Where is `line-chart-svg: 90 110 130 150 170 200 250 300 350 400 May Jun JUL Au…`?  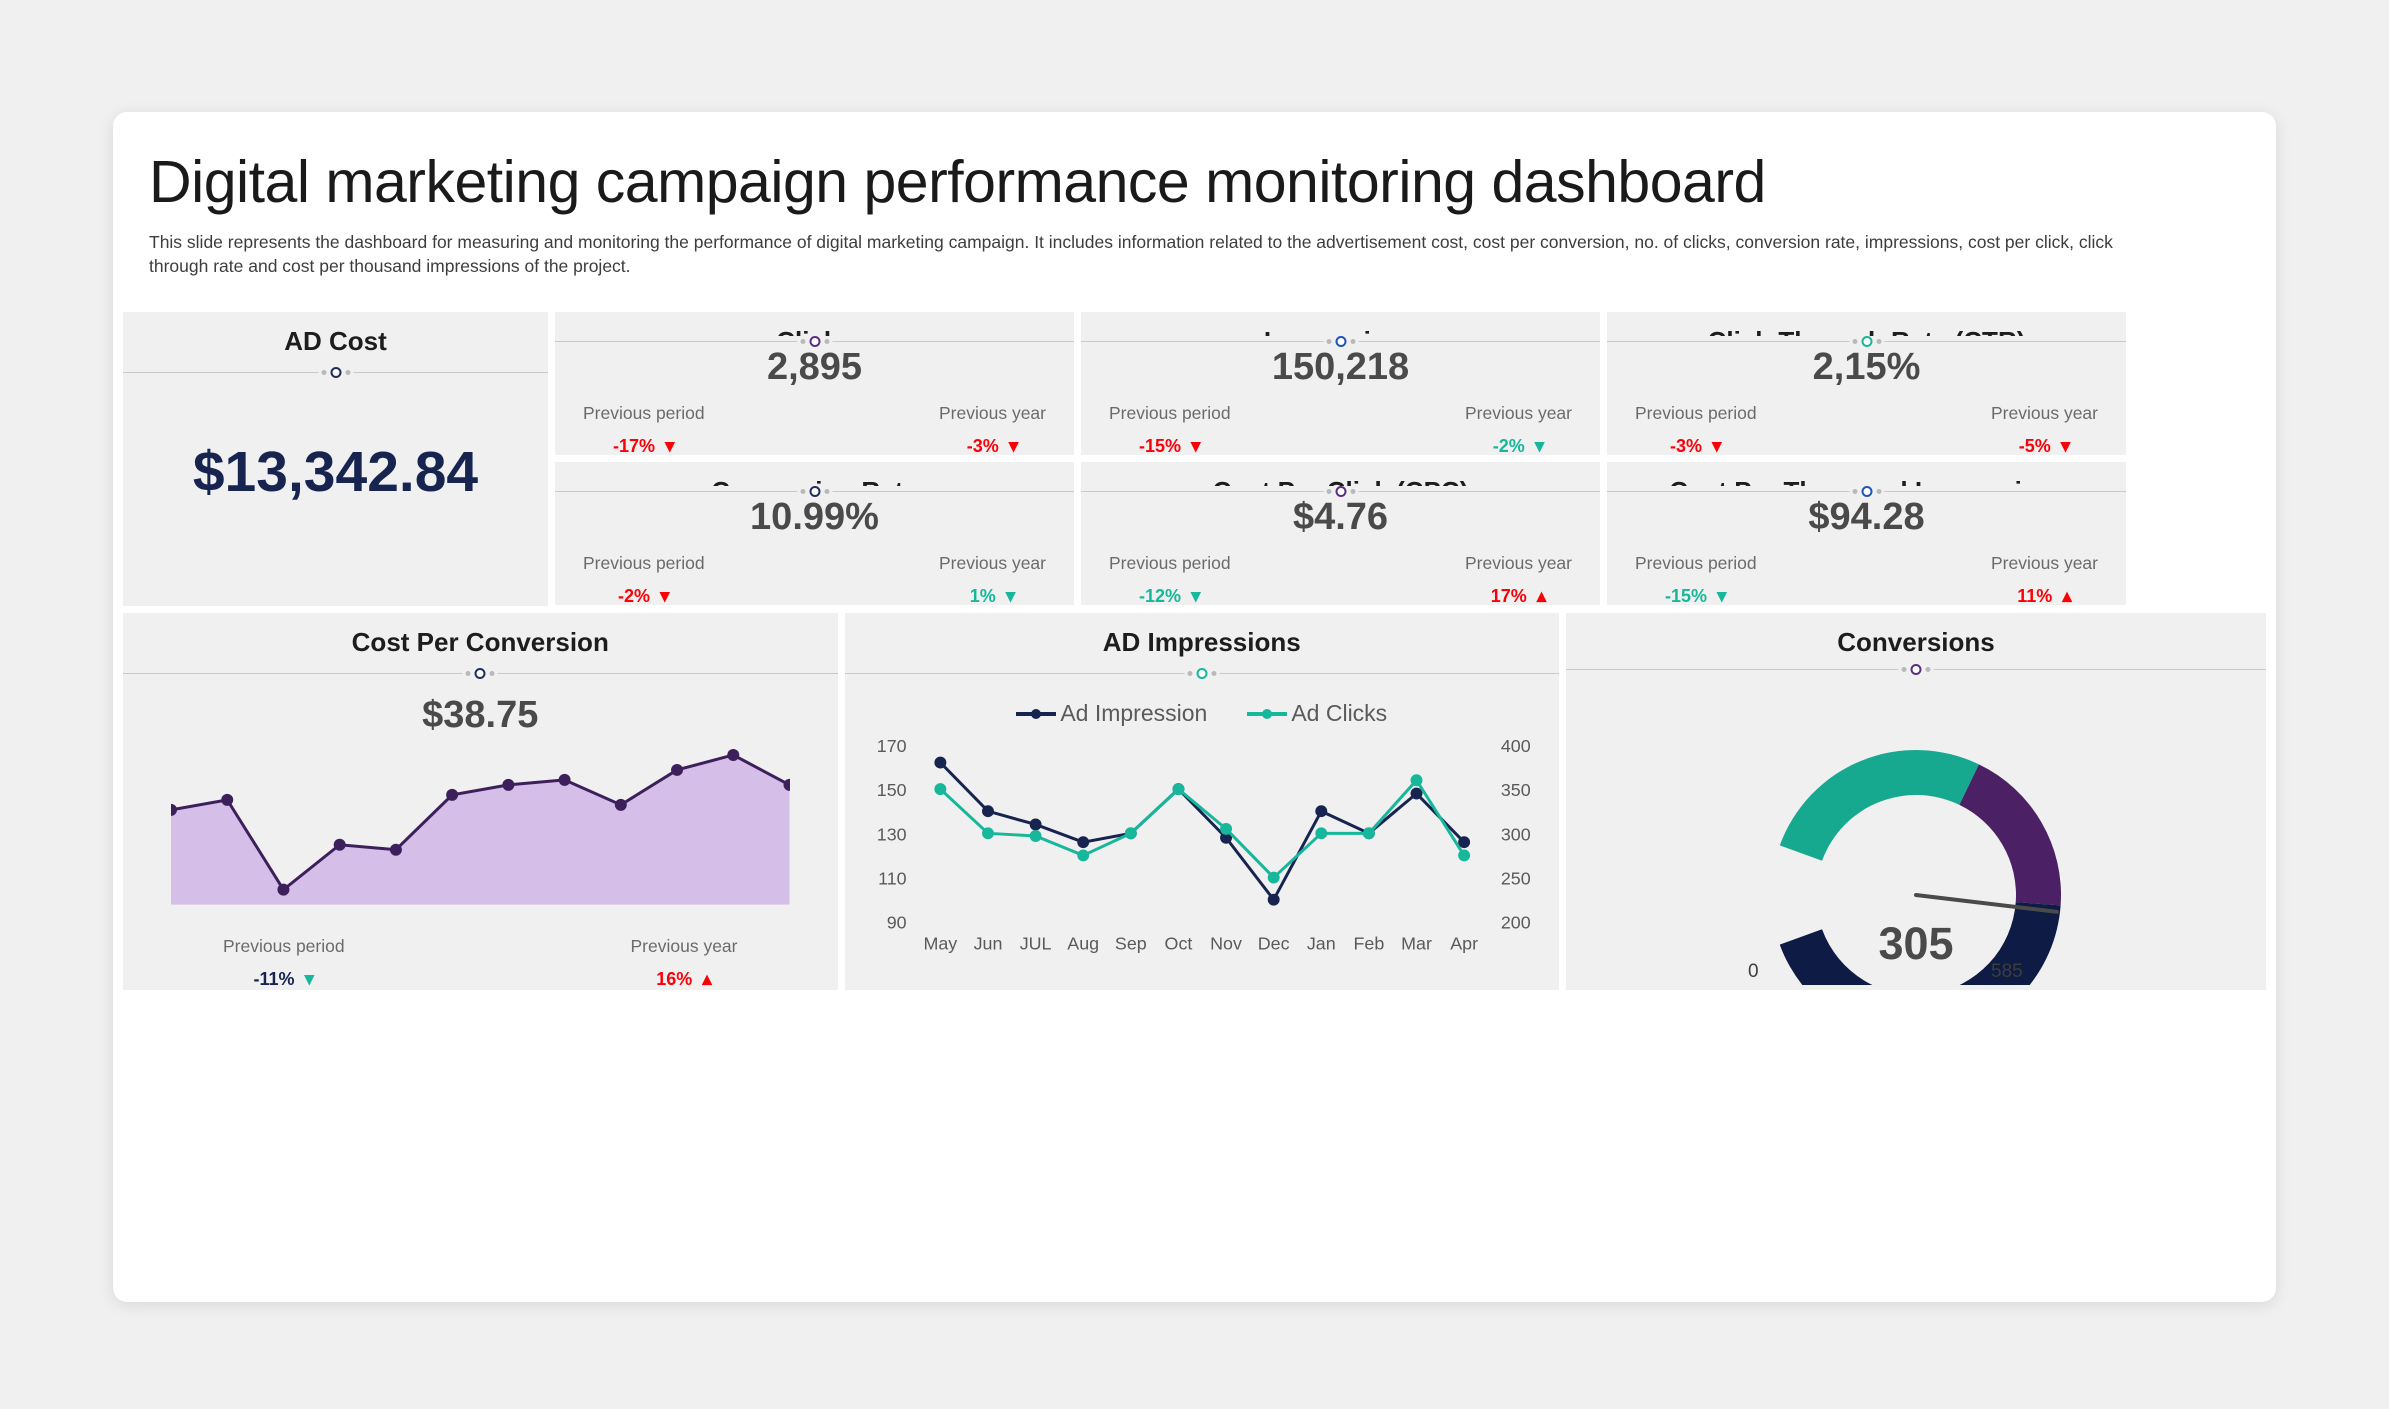 line-chart-svg: 90 110 130 150 170 200 250 300 350 400 May Jun JUL Au… is located at coordinates (1203, 845).